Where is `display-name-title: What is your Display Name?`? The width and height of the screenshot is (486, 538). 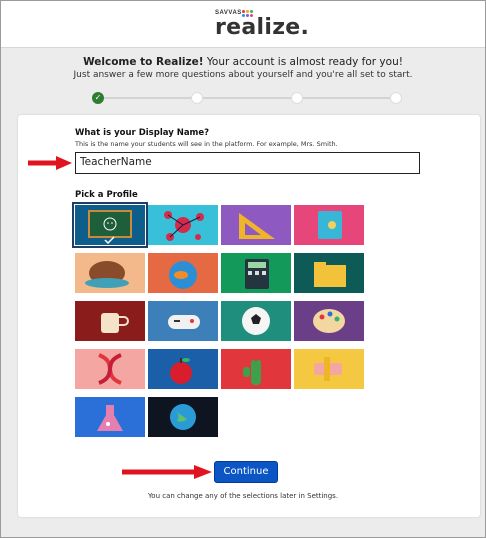
display-name-title: What is your Display Name? is located at coordinates (142, 133).